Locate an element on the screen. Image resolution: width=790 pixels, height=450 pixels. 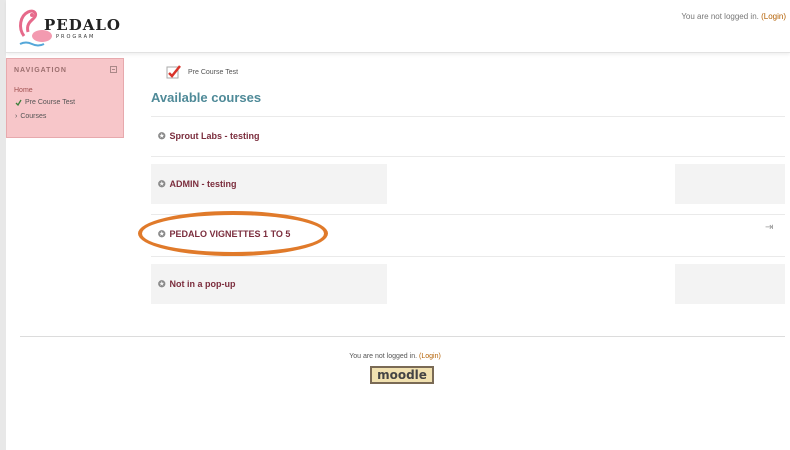
check-icon is located at coordinates (18, 102).